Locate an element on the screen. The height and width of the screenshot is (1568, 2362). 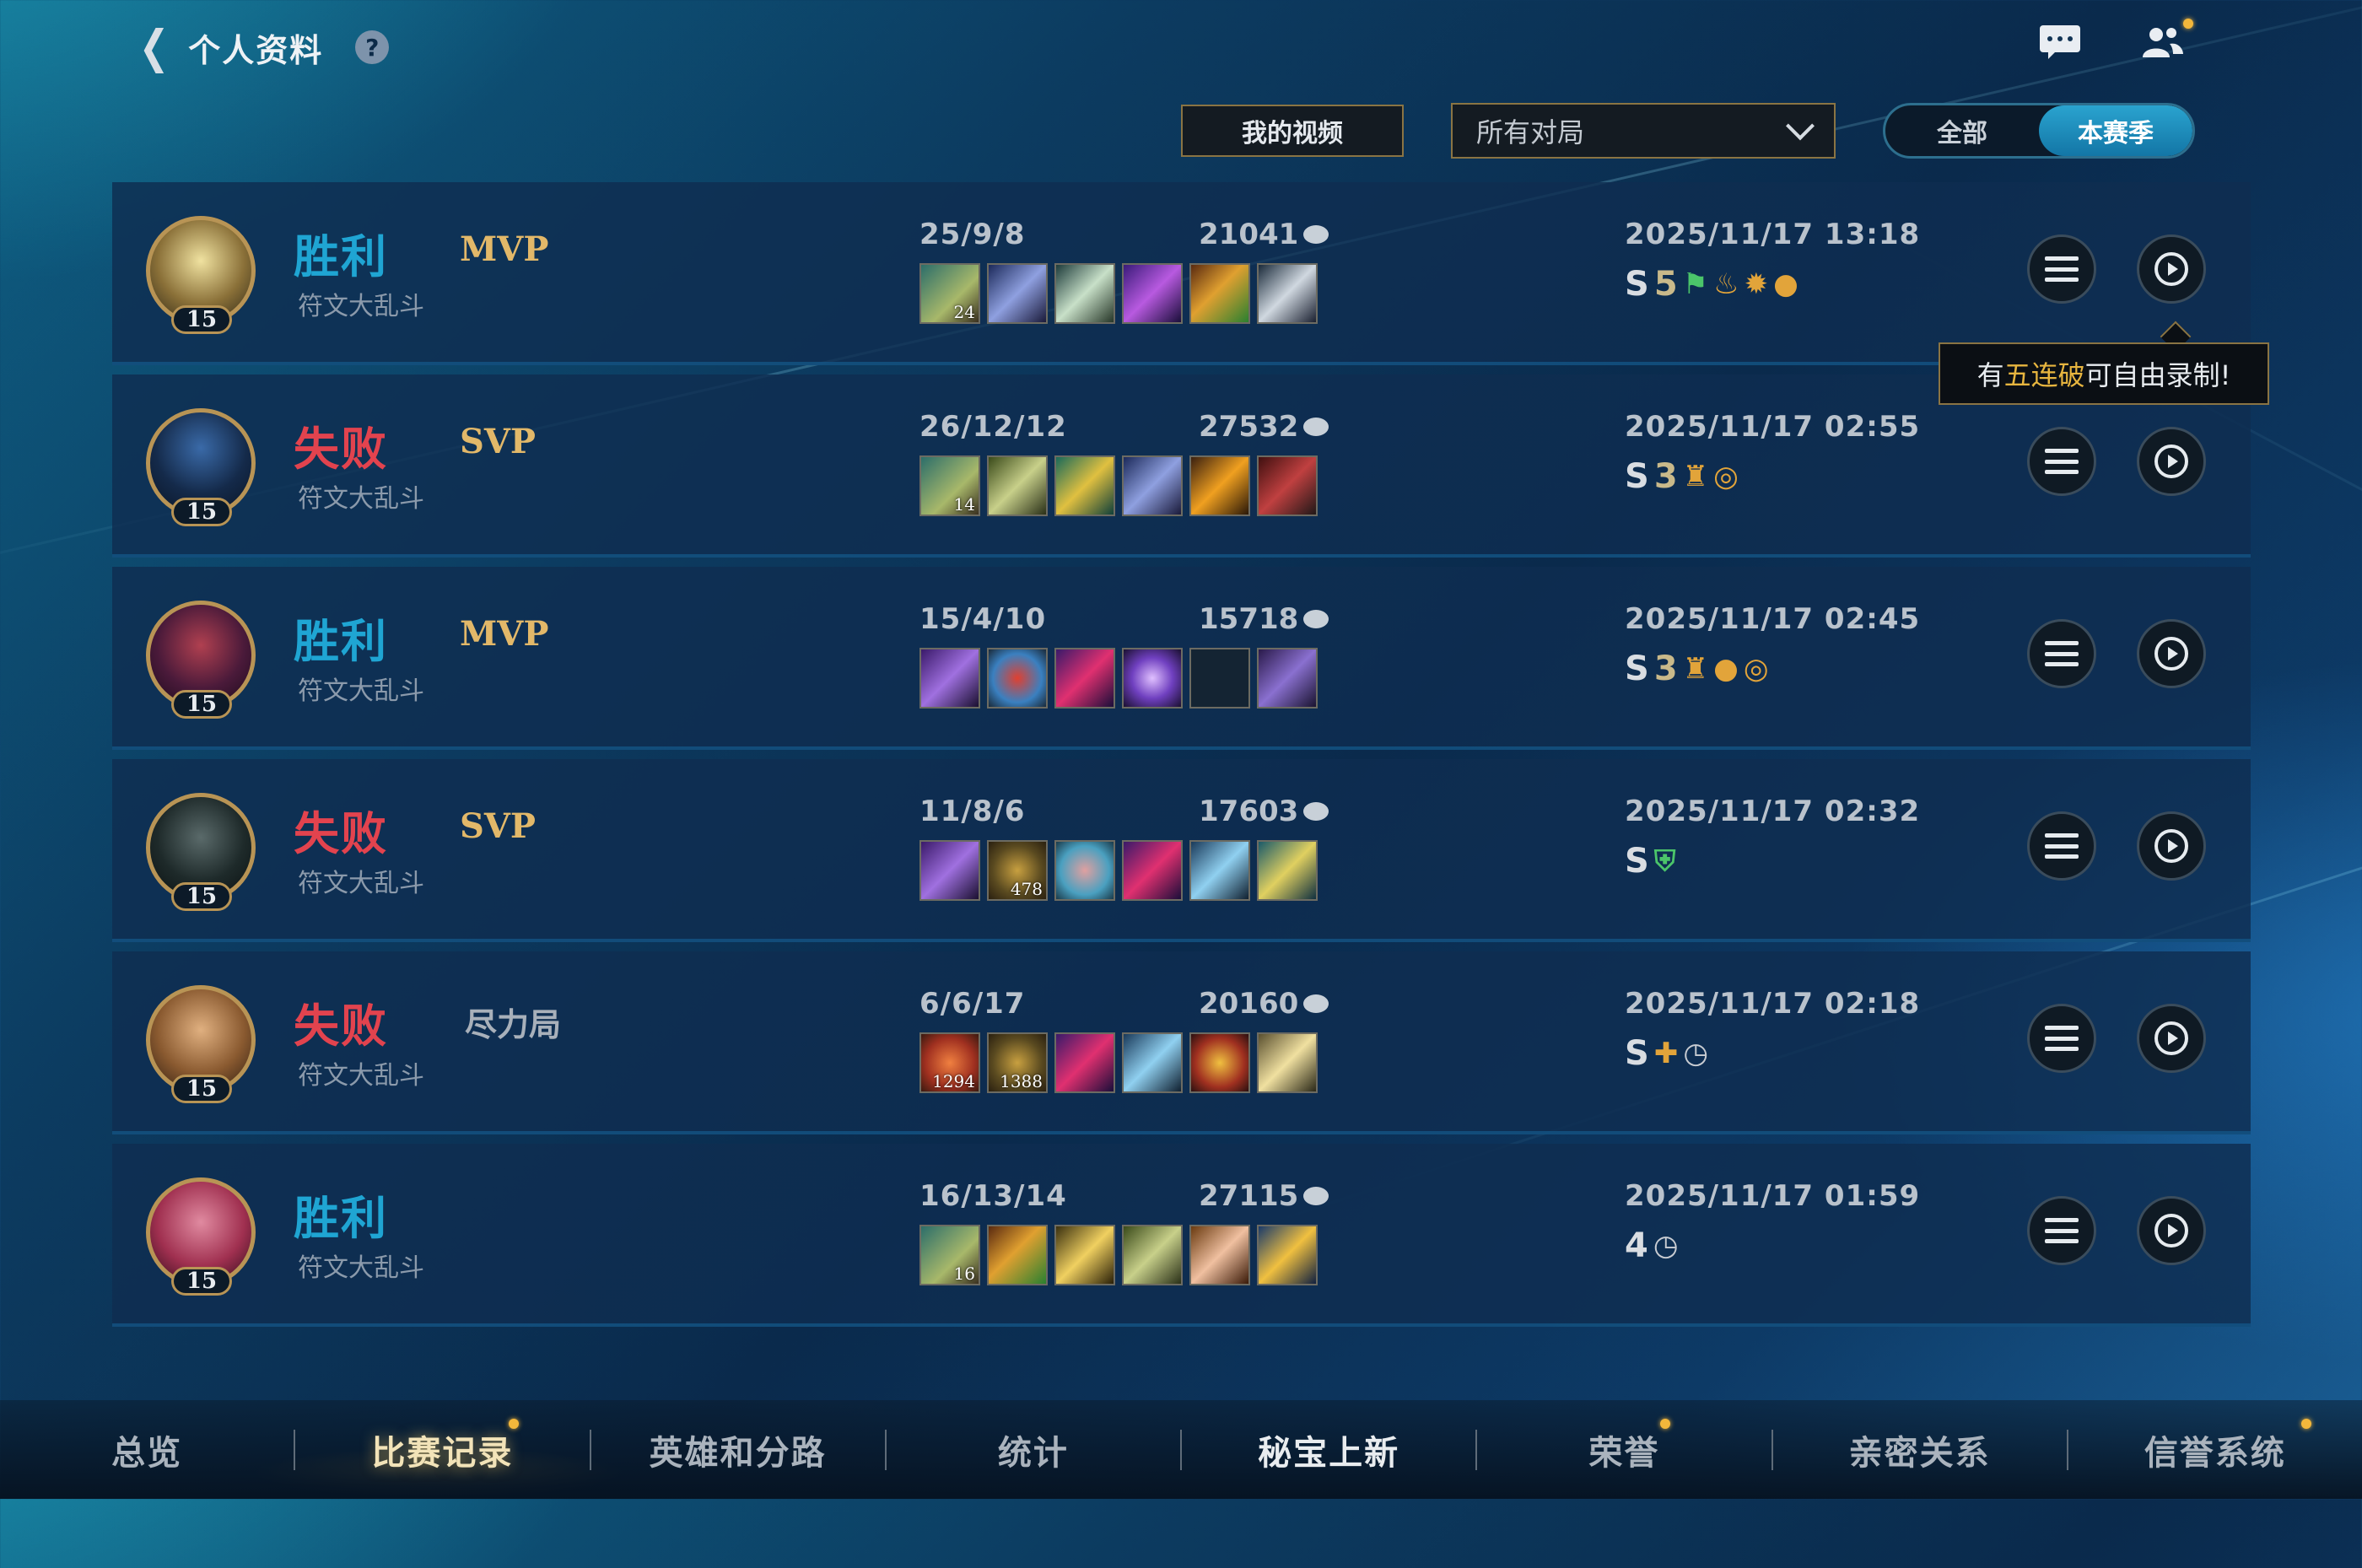
match-filter-select: 所有对局 is located at coordinates (1643, 131).